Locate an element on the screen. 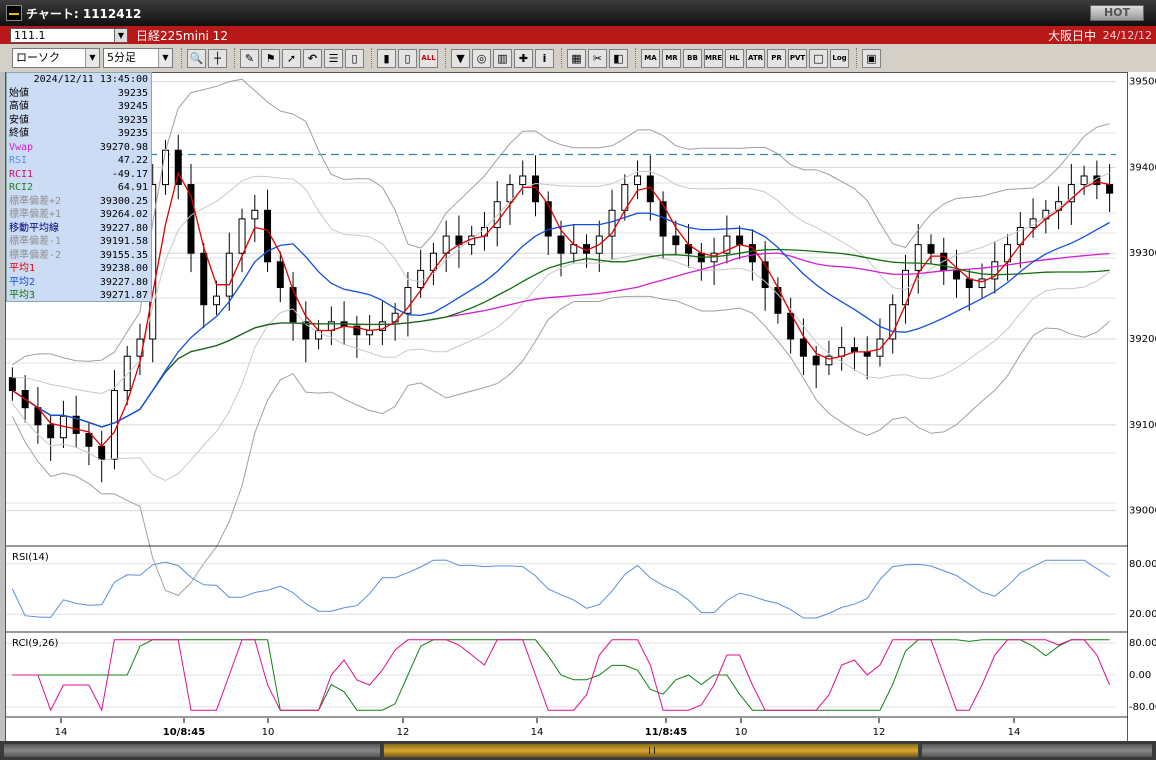 This screenshot has width=1156, height=760. symbol-bar: 111.1 ▼ 日経225mini 12 大阪日中 24/12/12 is located at coordinates (578, 35).